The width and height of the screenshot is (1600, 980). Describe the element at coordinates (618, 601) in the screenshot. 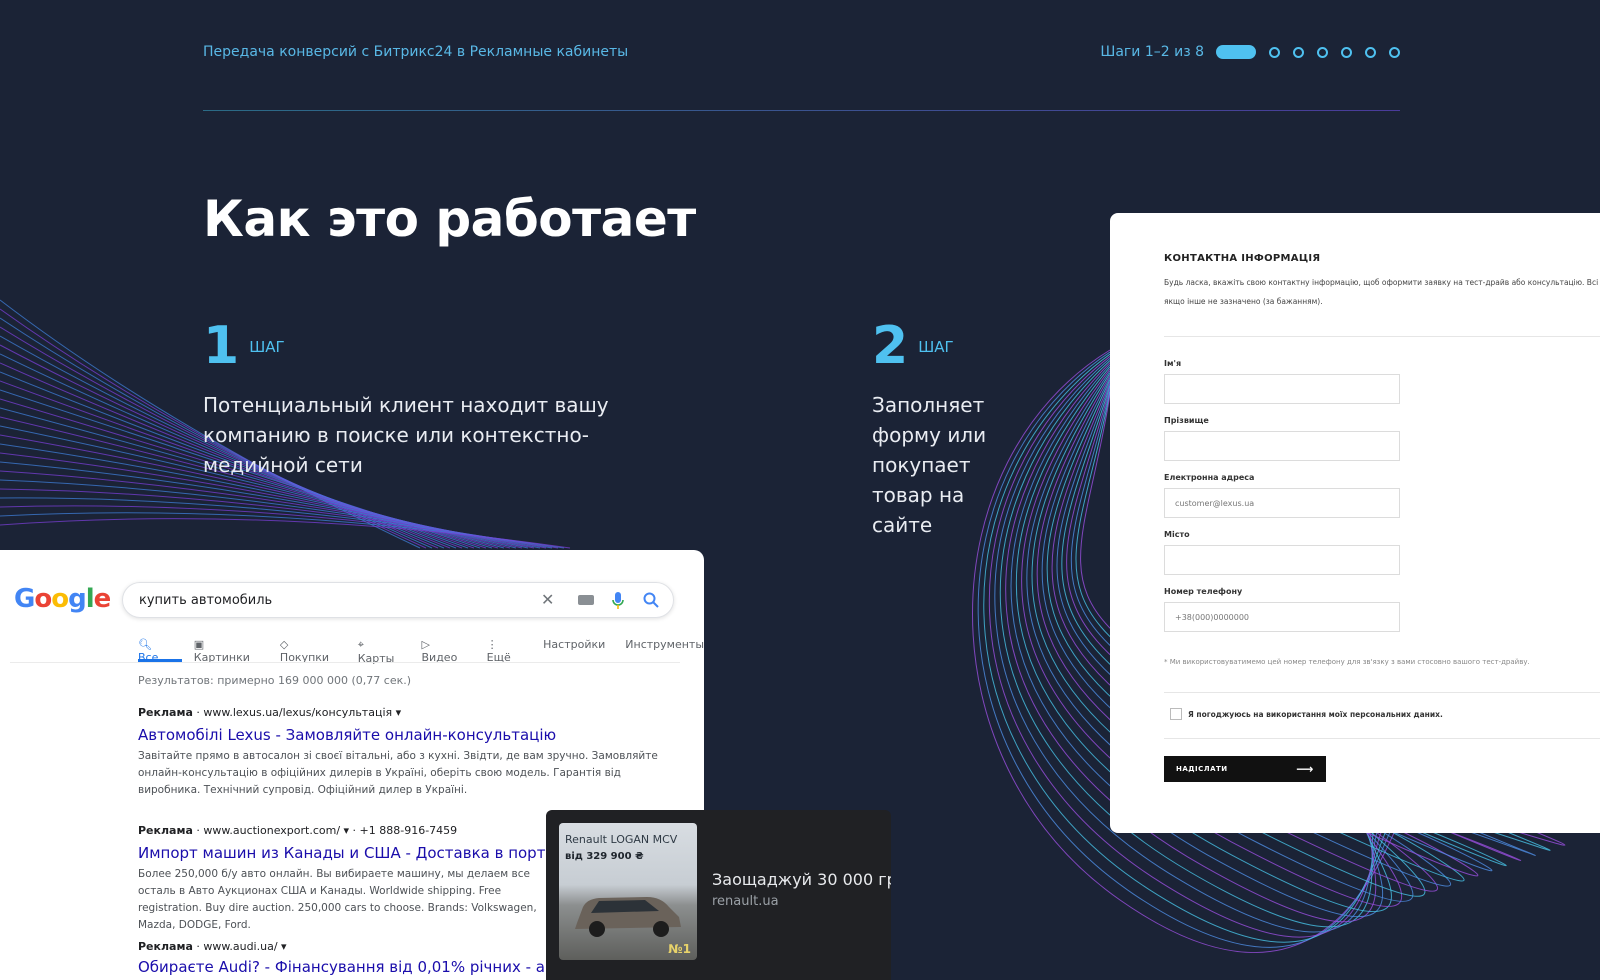

I see `microphone-icon` at that location.